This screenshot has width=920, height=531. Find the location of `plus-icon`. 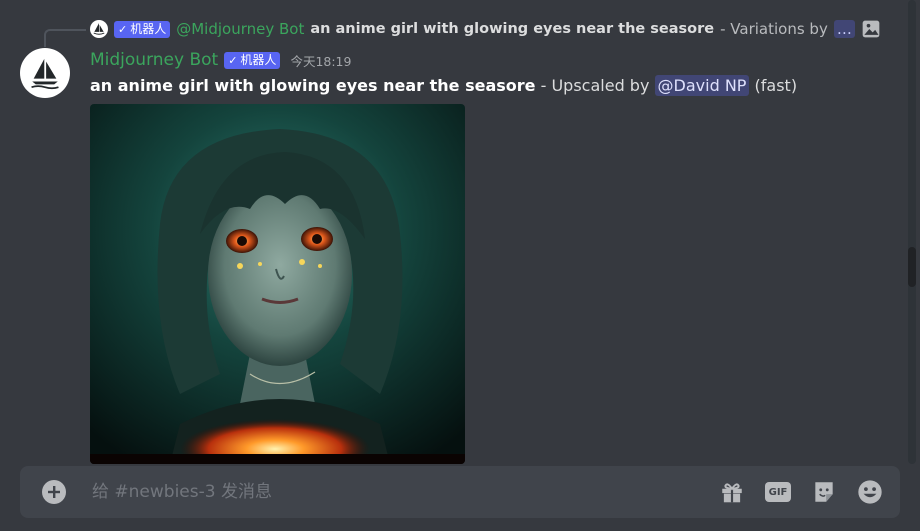

plus-icon is located at coordinates (54, 492).